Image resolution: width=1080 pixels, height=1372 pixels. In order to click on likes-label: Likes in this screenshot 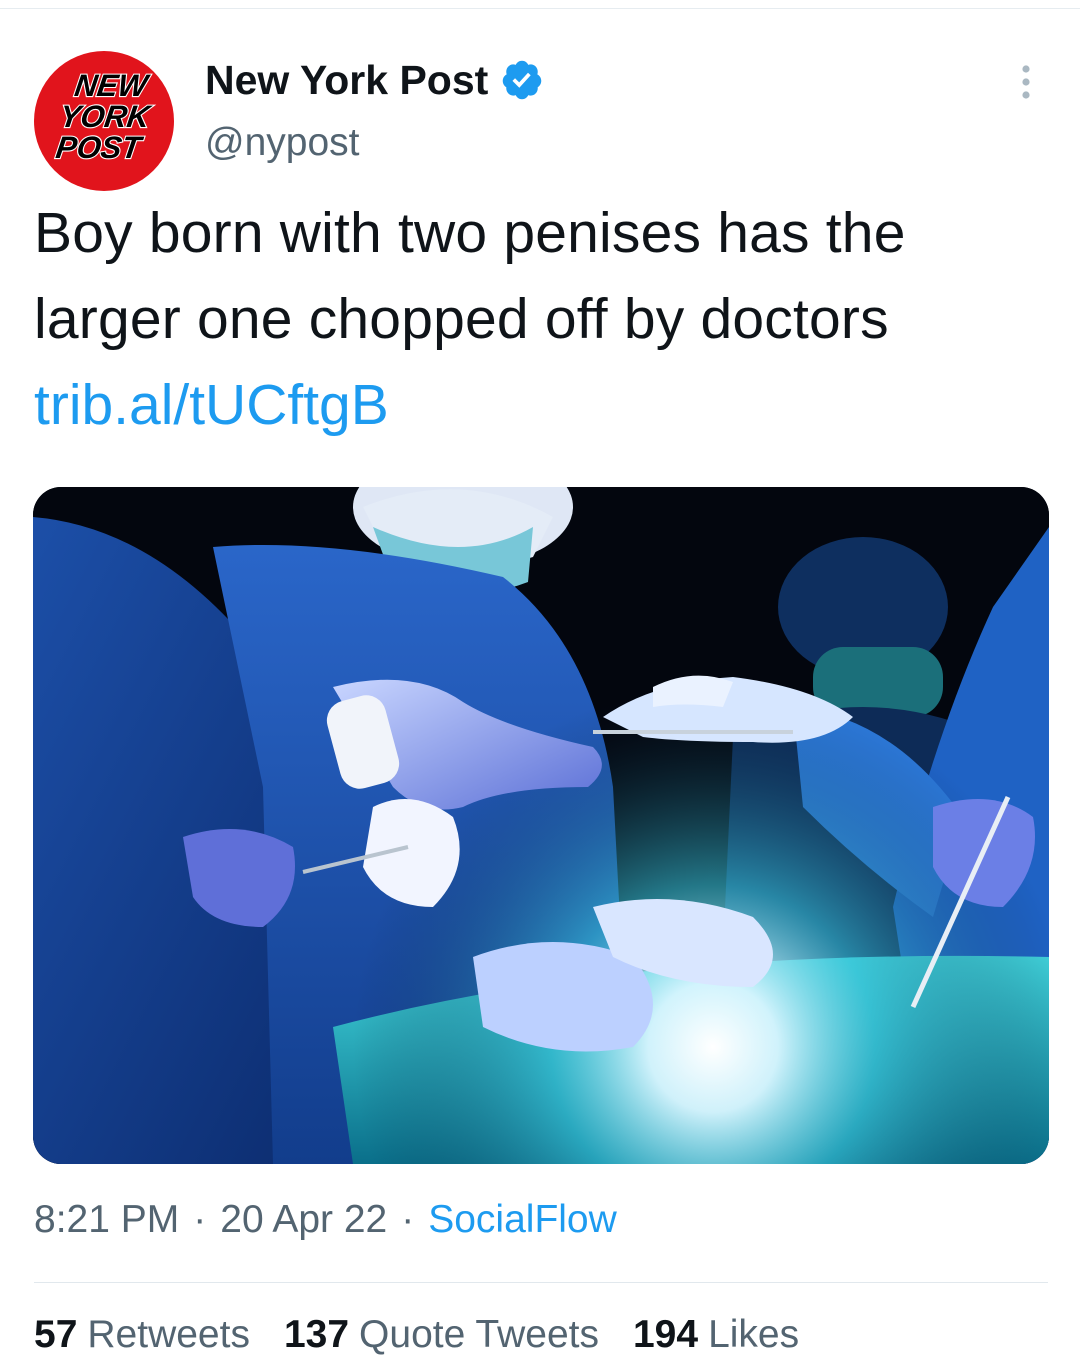, I will do `click(754, 1334)`.